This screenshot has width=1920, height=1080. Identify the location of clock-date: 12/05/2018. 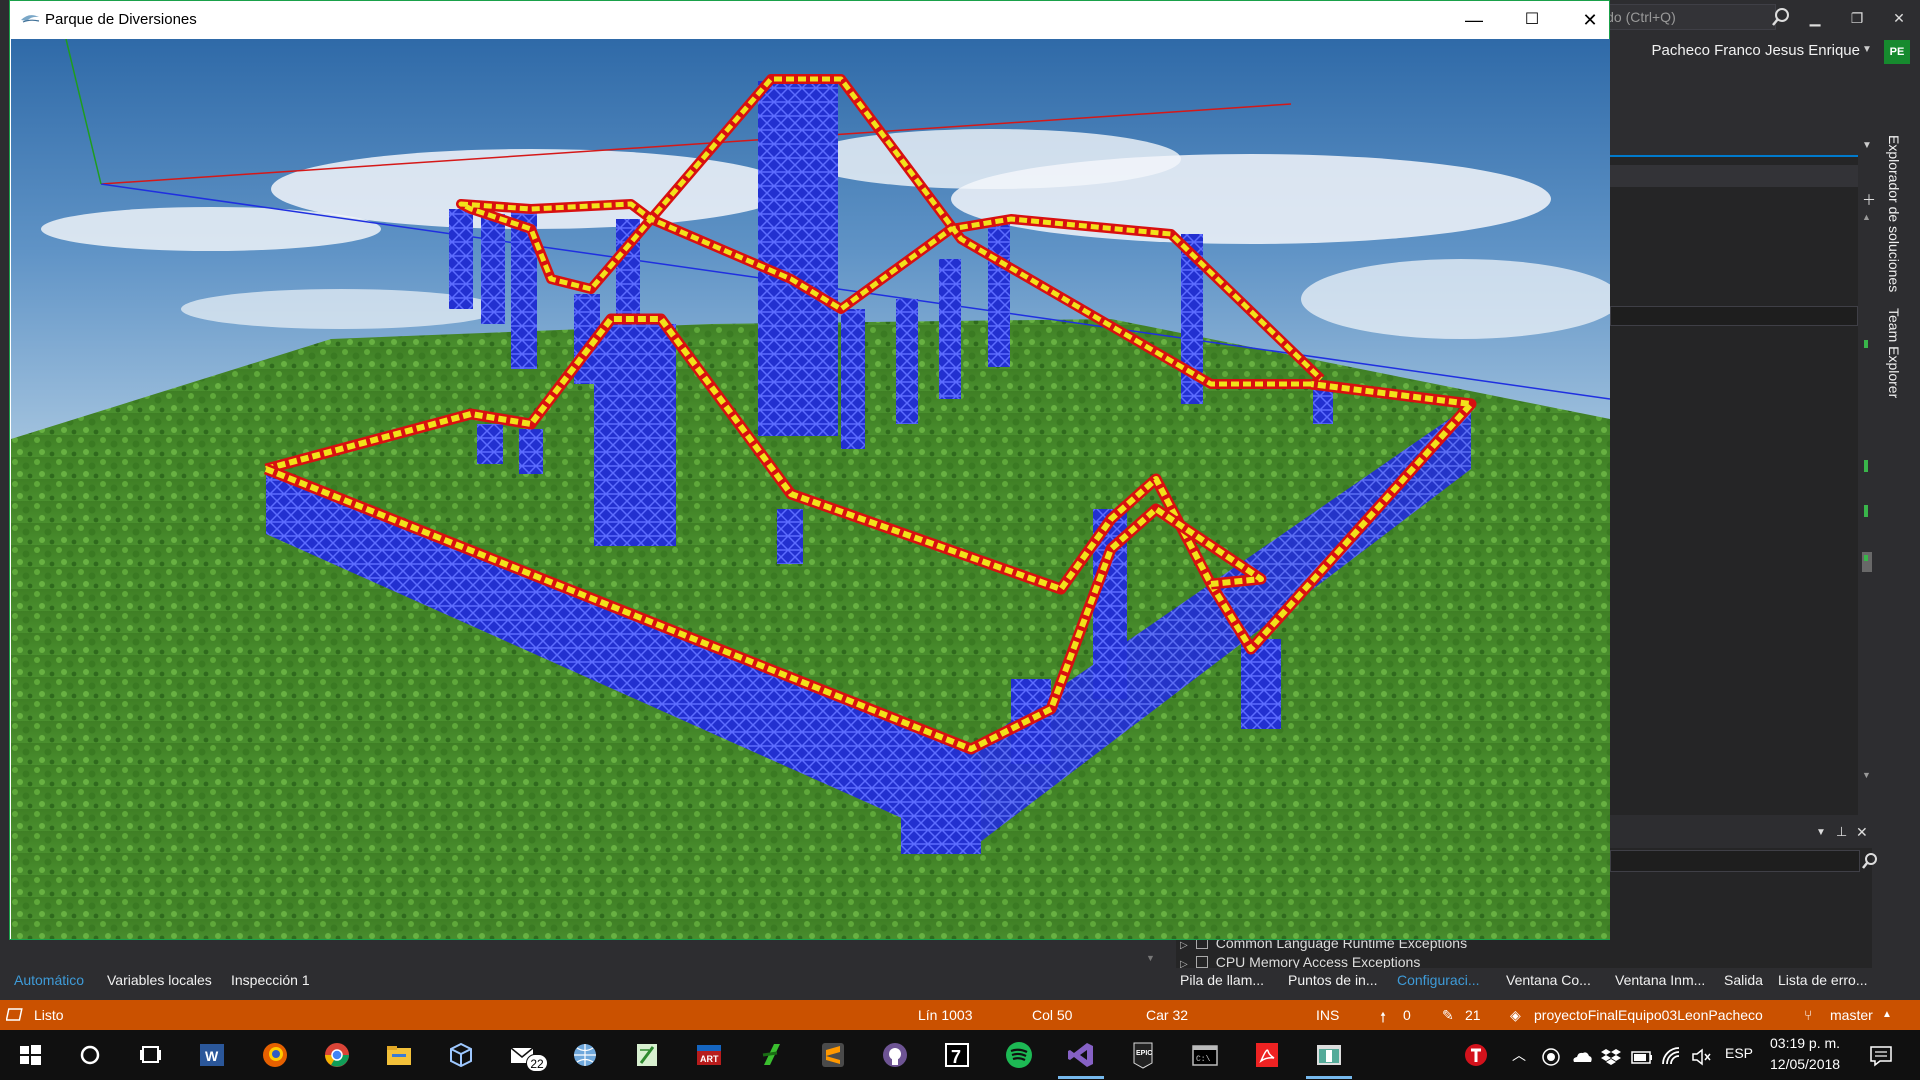
(1805, 1064).